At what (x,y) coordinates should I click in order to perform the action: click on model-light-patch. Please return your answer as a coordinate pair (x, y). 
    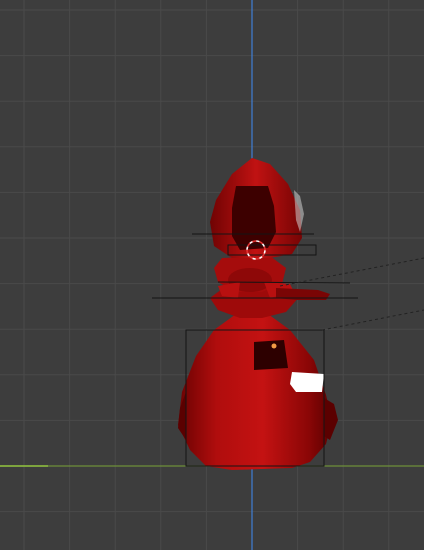
    Looking at the image, I should click on (307, 382).